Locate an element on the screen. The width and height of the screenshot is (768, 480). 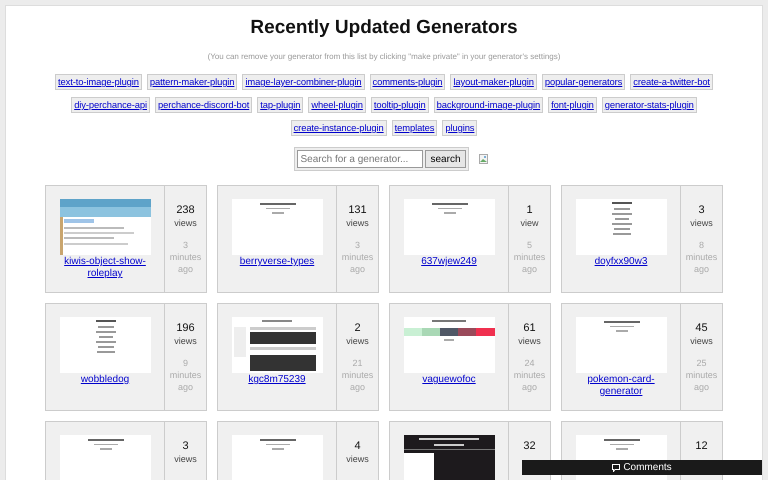
updated-time: 24 minutes ago is located at coordinates (530, 375).